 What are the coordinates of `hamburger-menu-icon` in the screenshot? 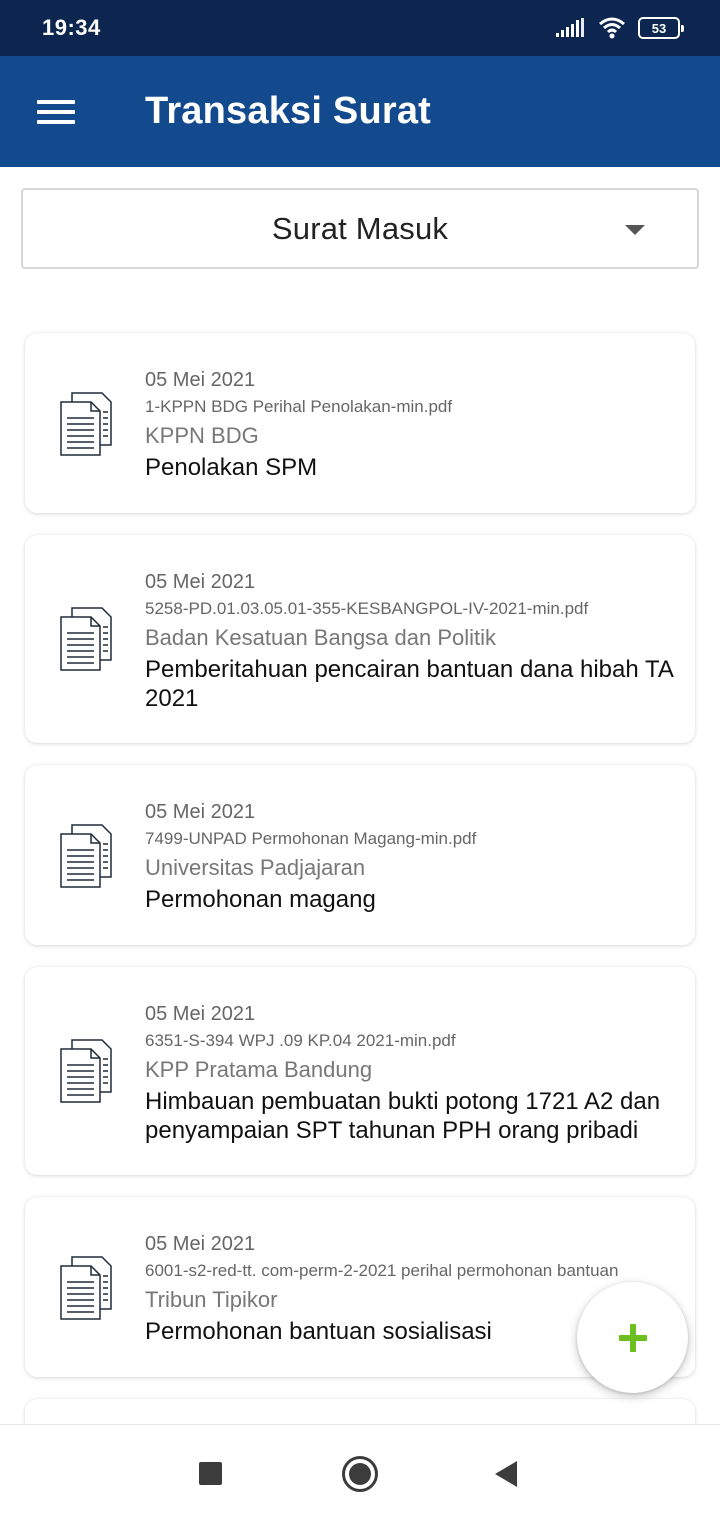 It's located at (56, 111).